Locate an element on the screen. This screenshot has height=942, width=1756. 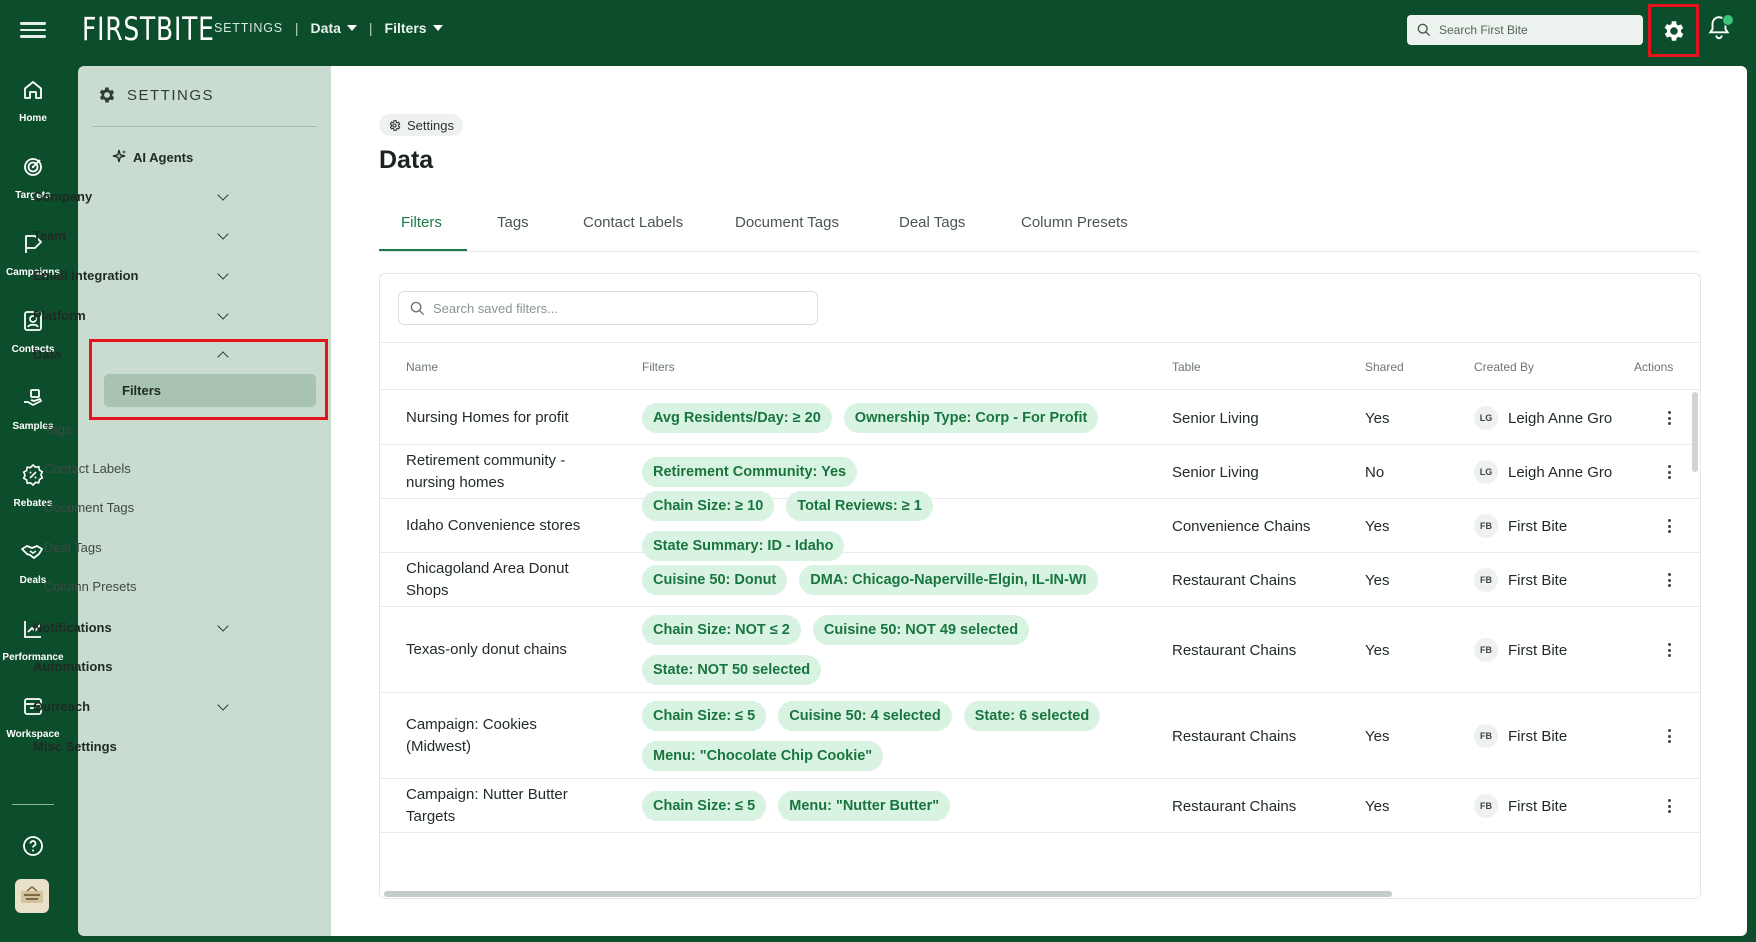
settings-sub-document-tags: Document Tags is located at coordinates (89, 507).